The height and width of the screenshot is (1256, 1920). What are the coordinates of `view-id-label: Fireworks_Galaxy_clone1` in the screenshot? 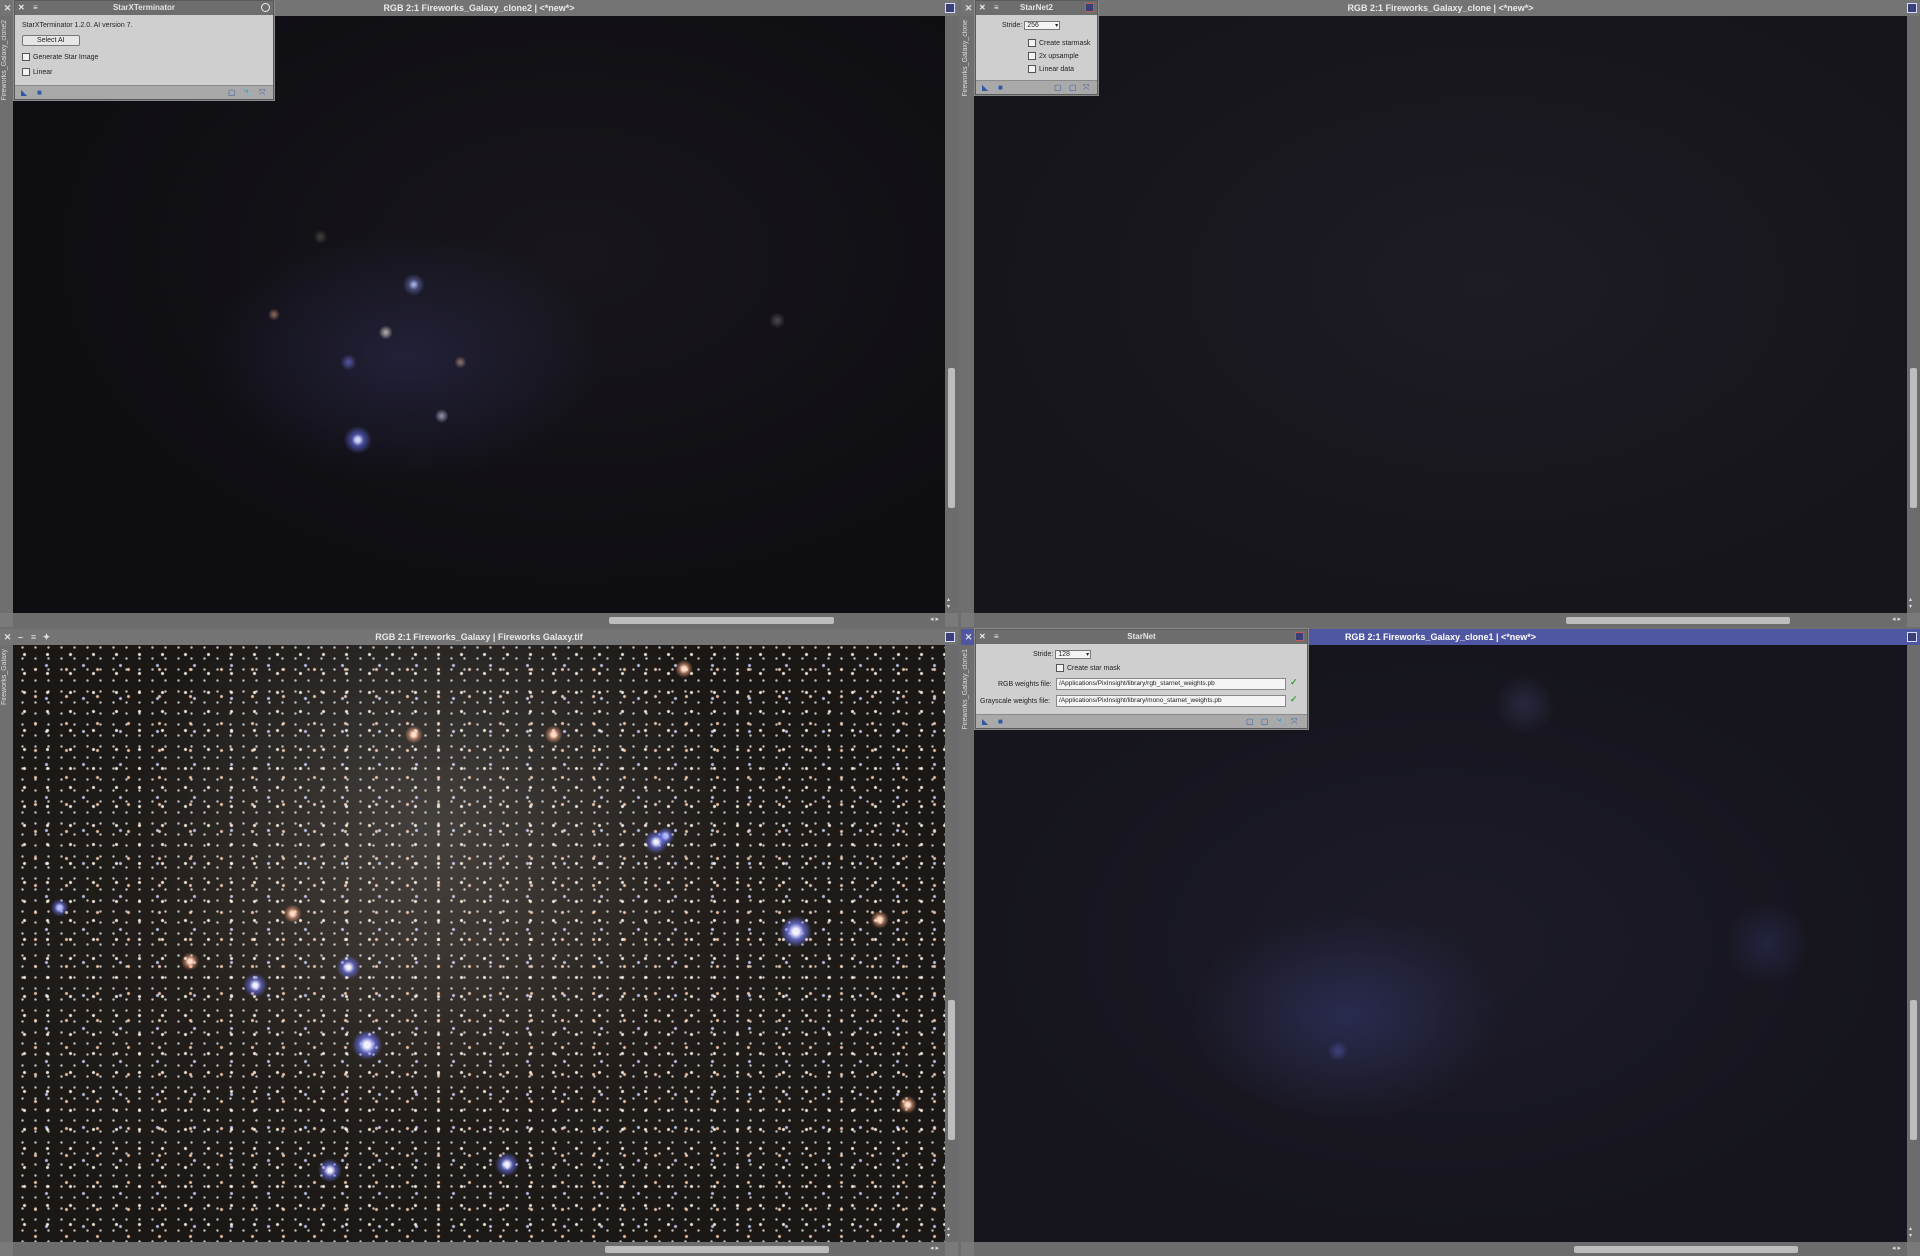 It's located at (965, 689).